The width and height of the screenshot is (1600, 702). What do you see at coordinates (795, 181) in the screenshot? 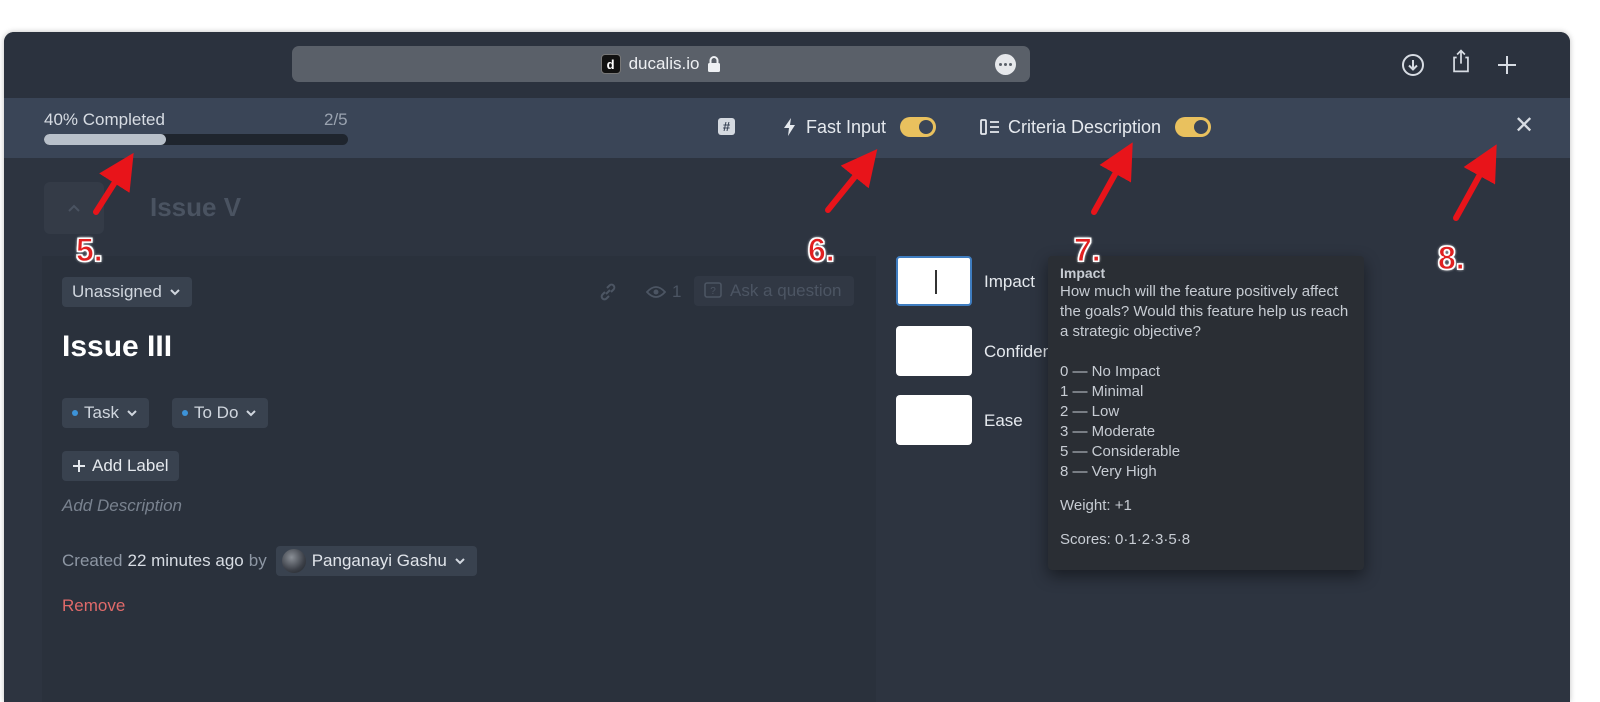
I see `annotation-arrows` at bounding box center [795, 181].